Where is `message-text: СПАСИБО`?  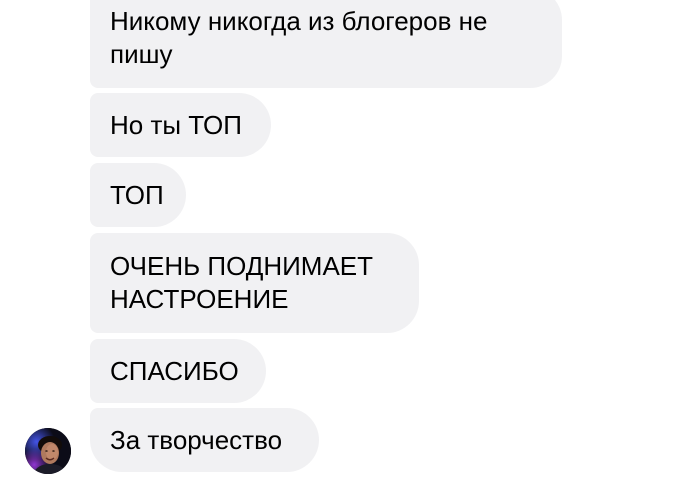 message-text: СПАСИБО is located at coordinates (174, 370).